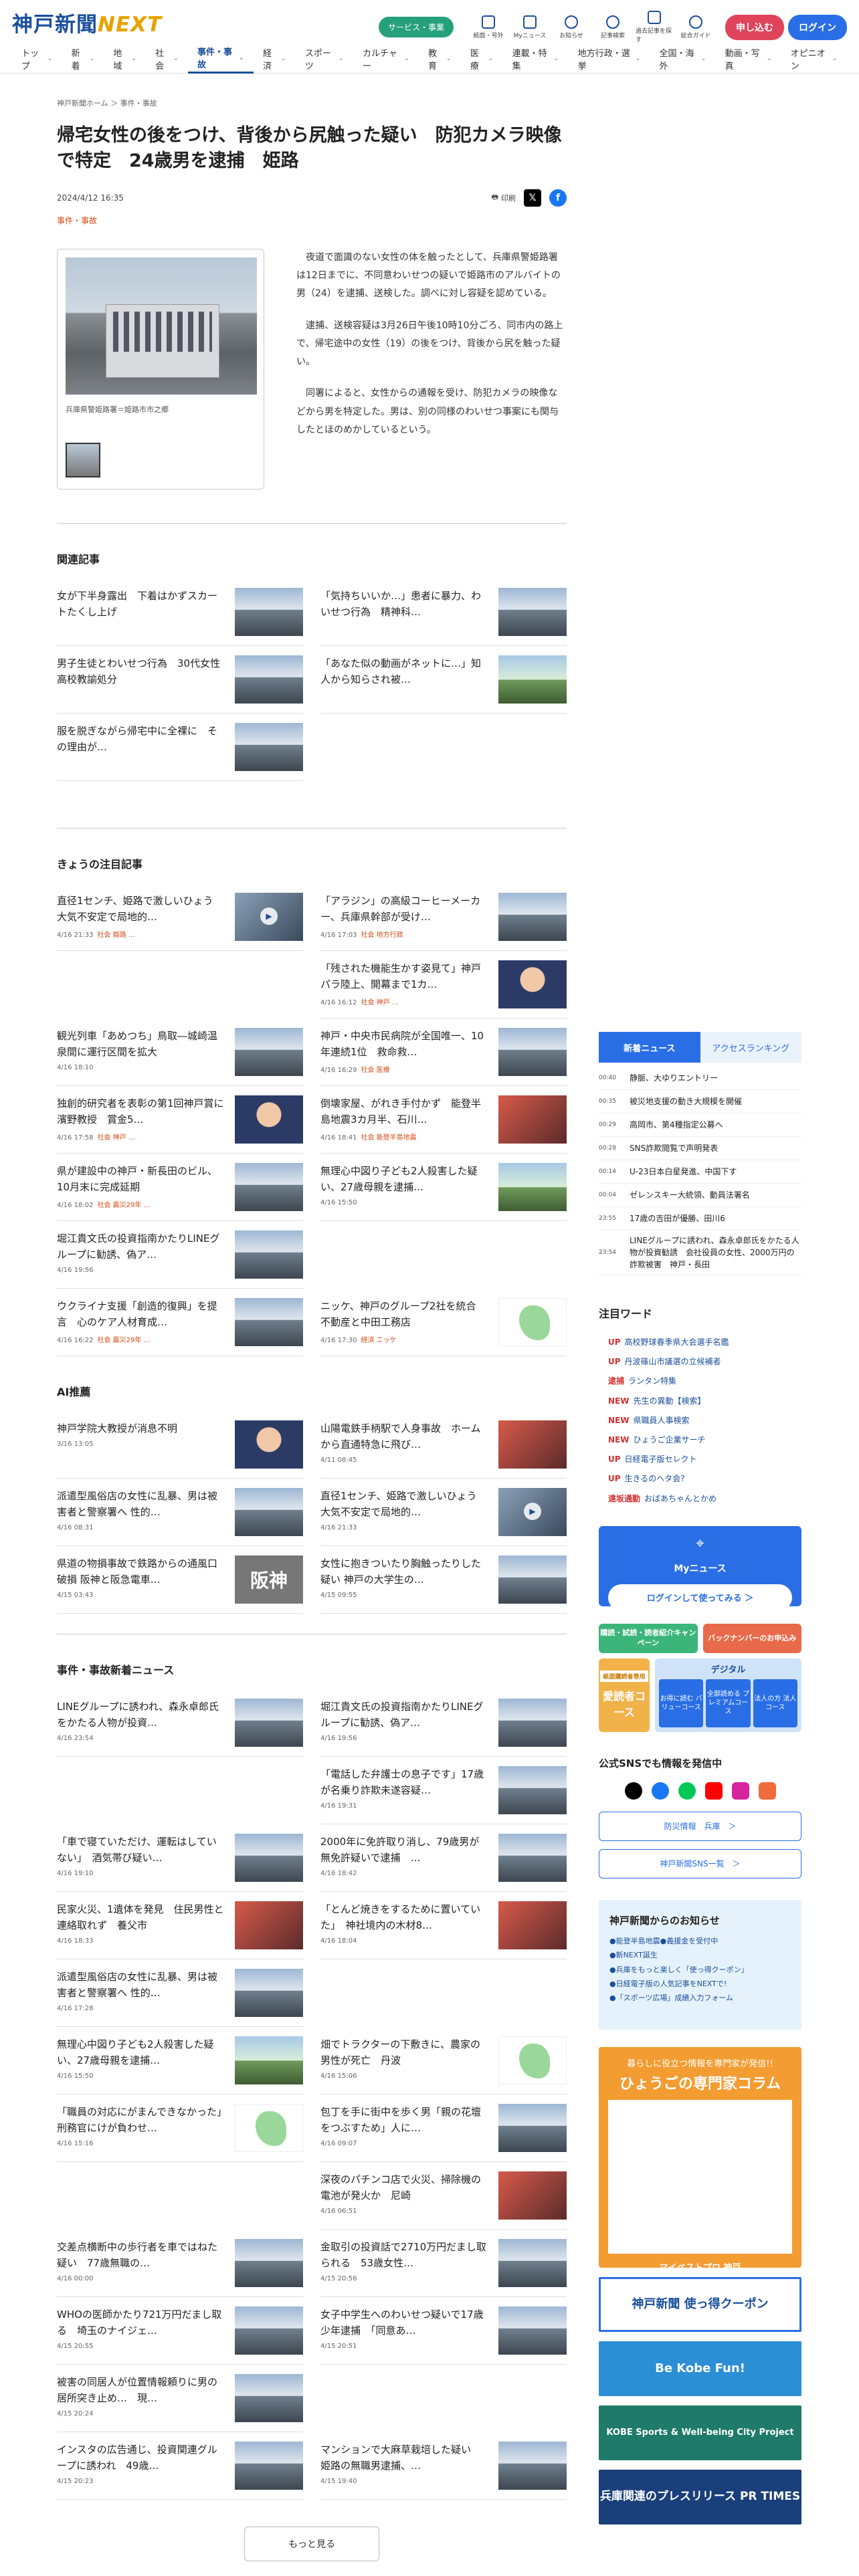  What do you see at coordinates (558, 198) in the screenshot?
I see `facebook-share-icon: f` at bounding box center [558, 198].